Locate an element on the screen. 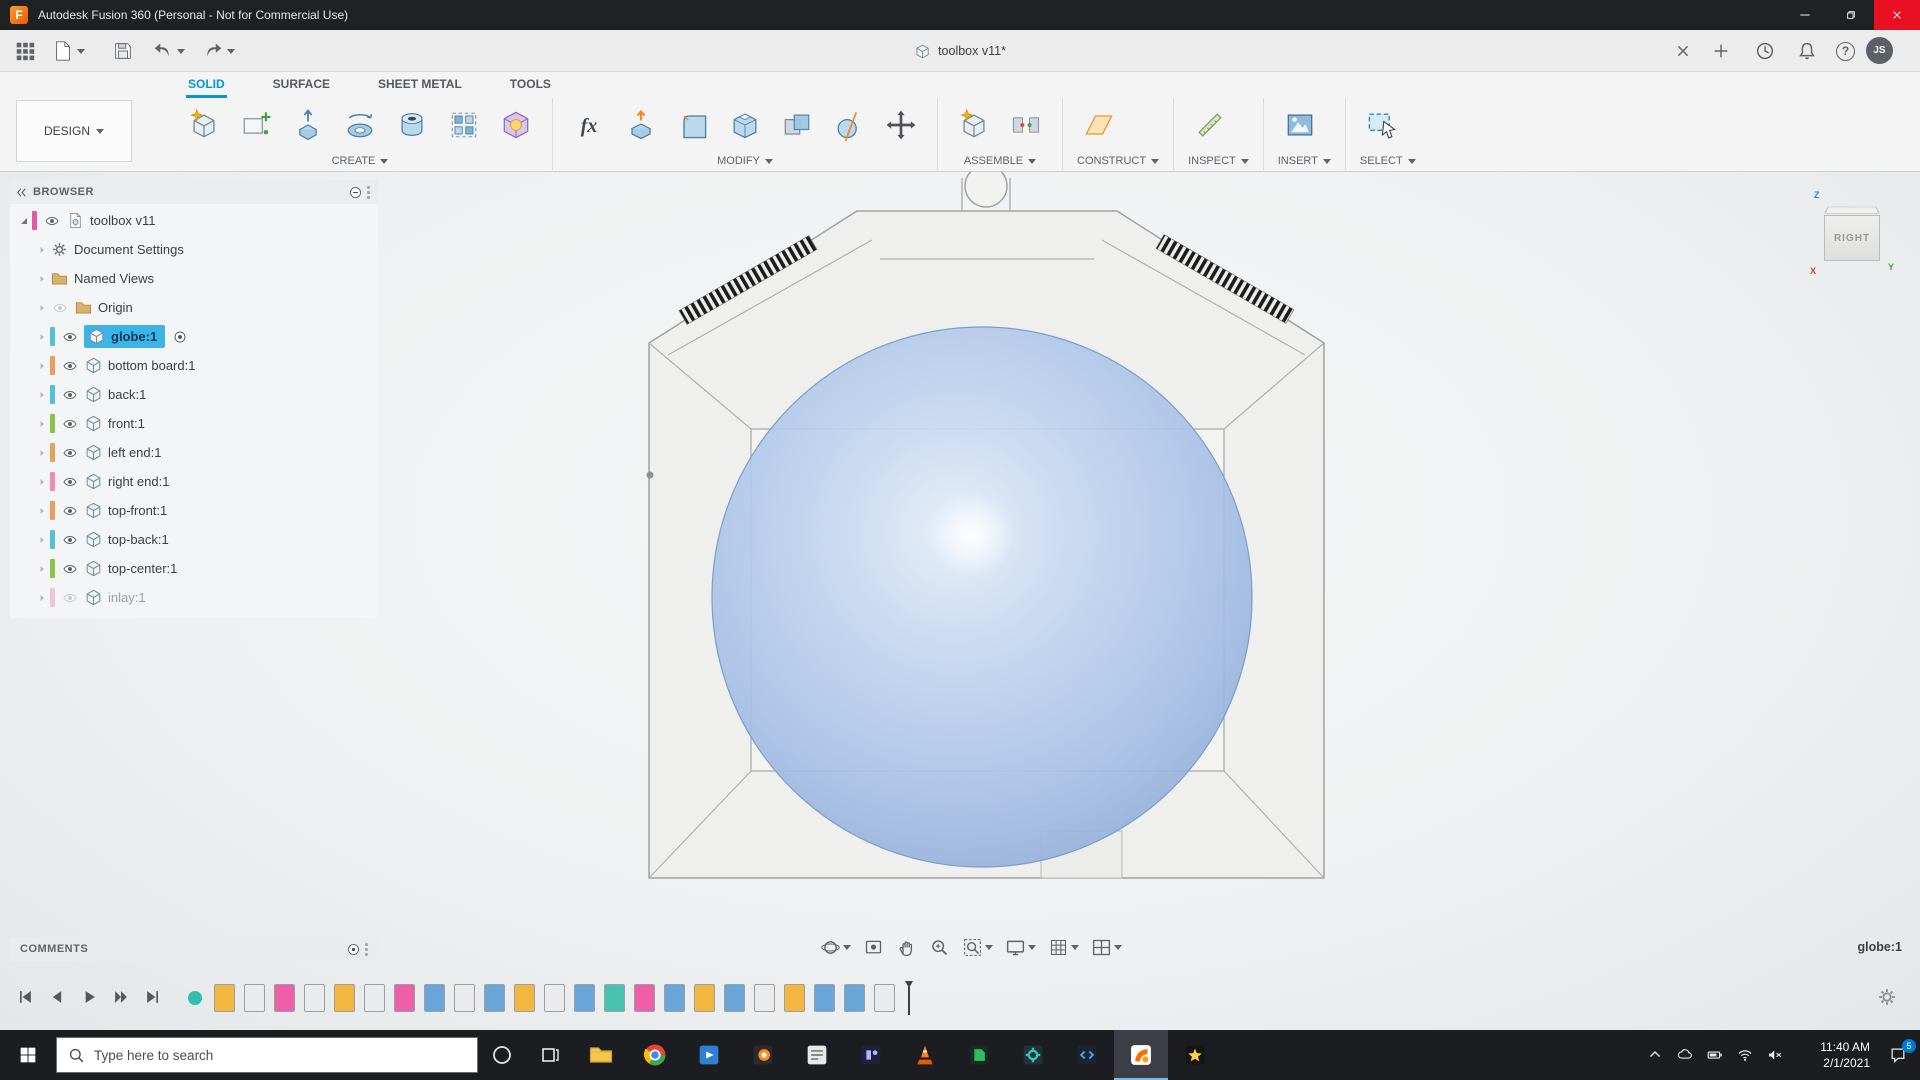 This screenshot has height=1080, width=1920. taskbar-search is located at coordinates (267, 1055).